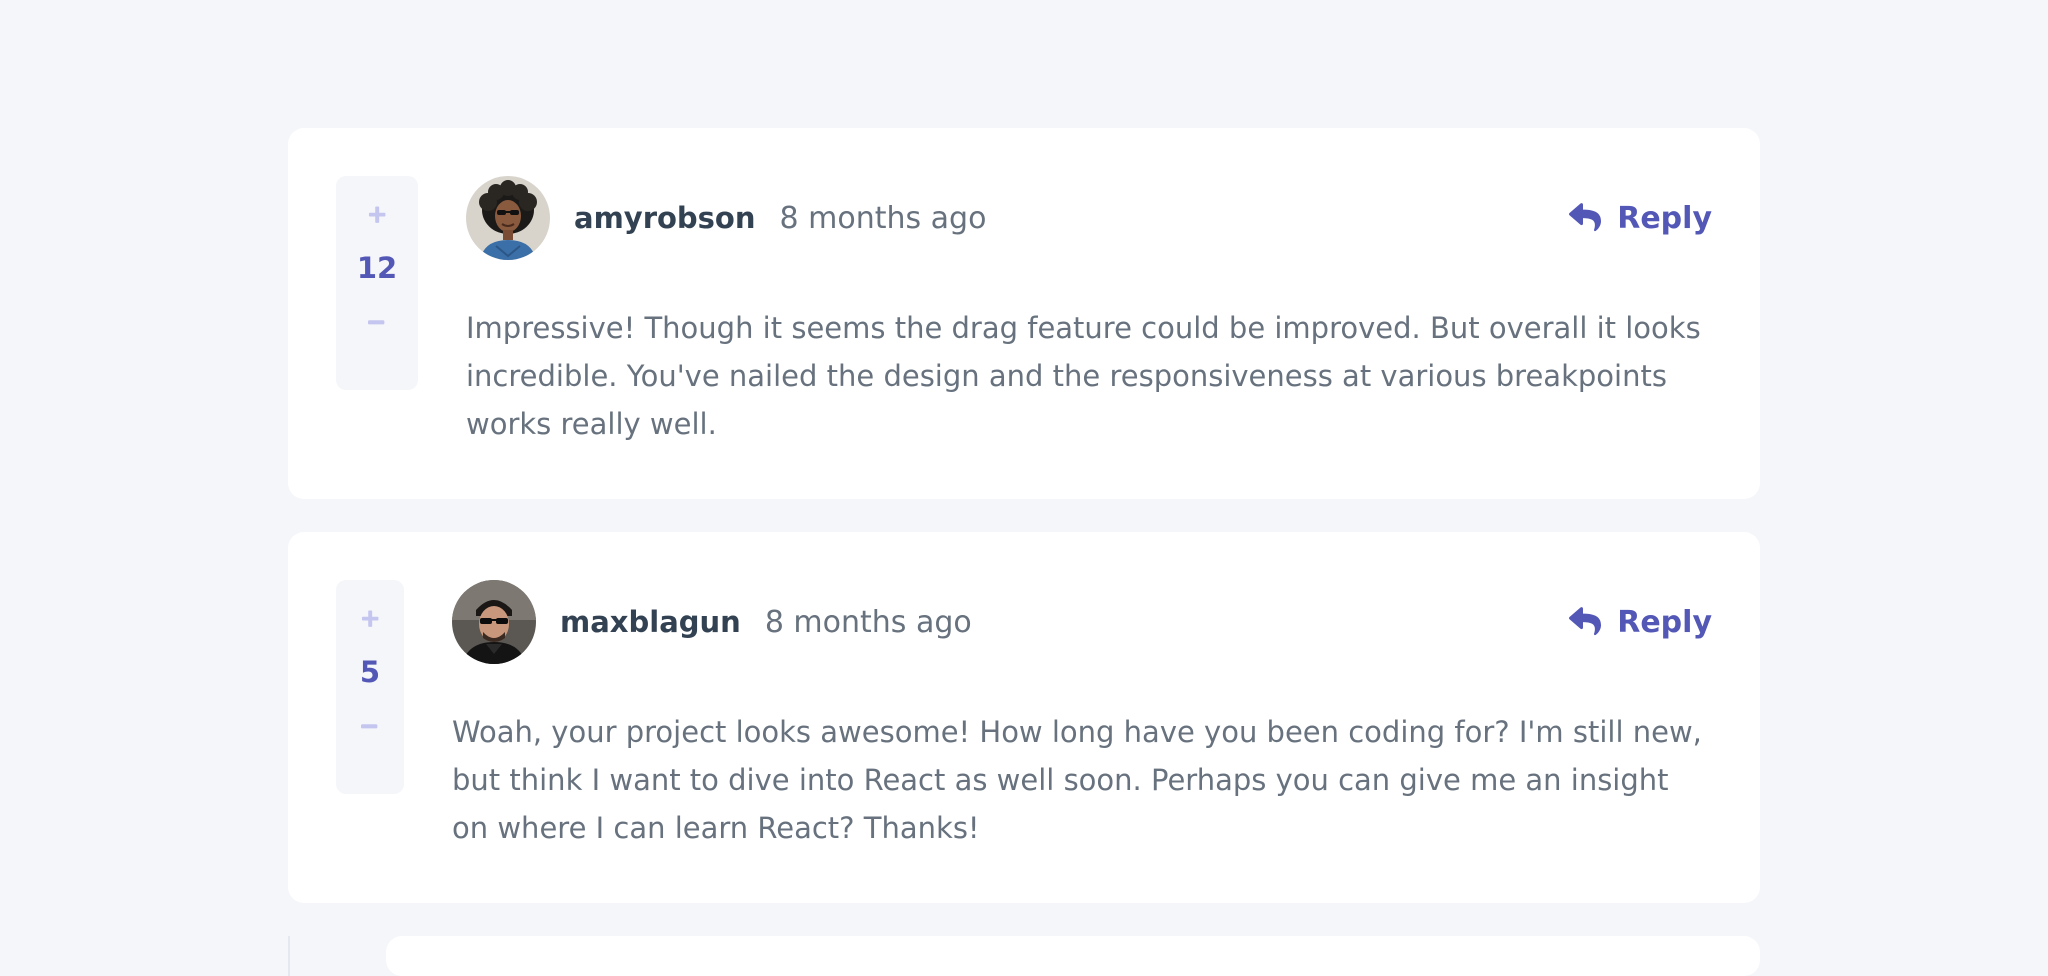 The width and height of the screenshot is (2048, 976). What do you see at coordinates (377, 268) in the screenshot?
I see `vote-count: 12` at bounding box center [377, 268].